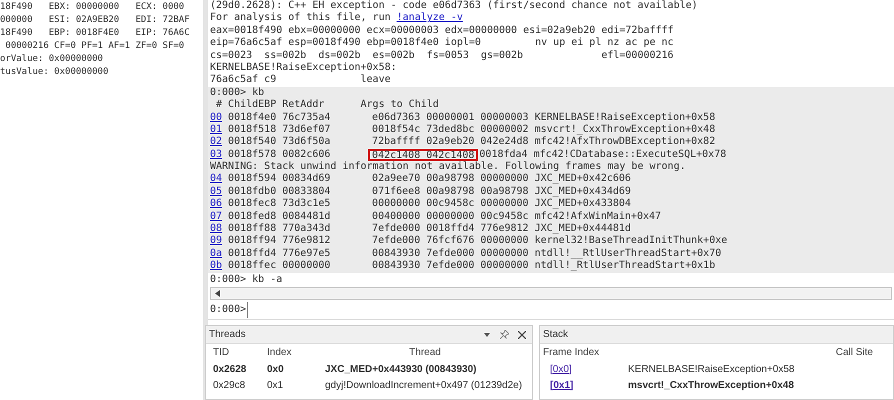 Image resolution: width=894 pixels, height=400 pixels. Describe the element at coordinates (228, 335) in the screenshot. I see `panel-title: Threads` at that location.